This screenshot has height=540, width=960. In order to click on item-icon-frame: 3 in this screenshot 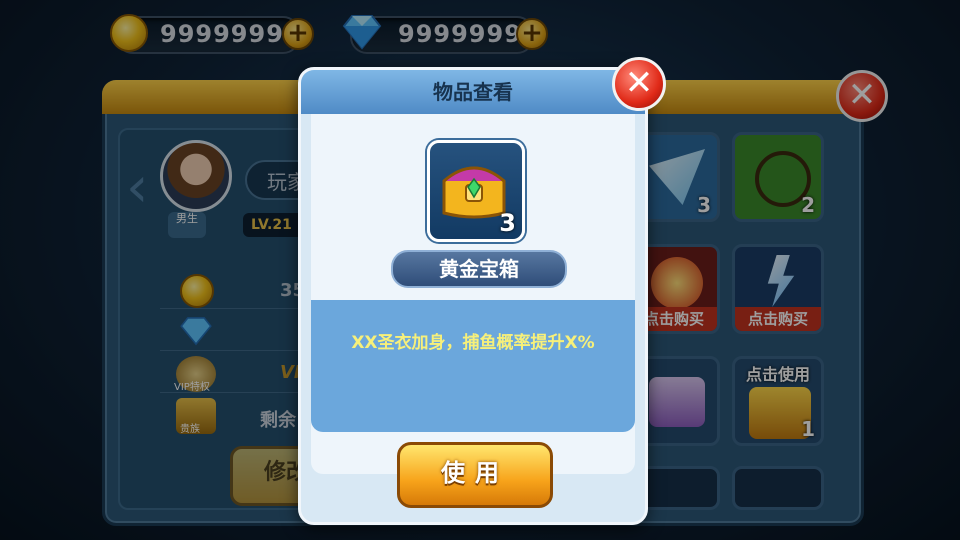, I will do `click(476, 191)`.